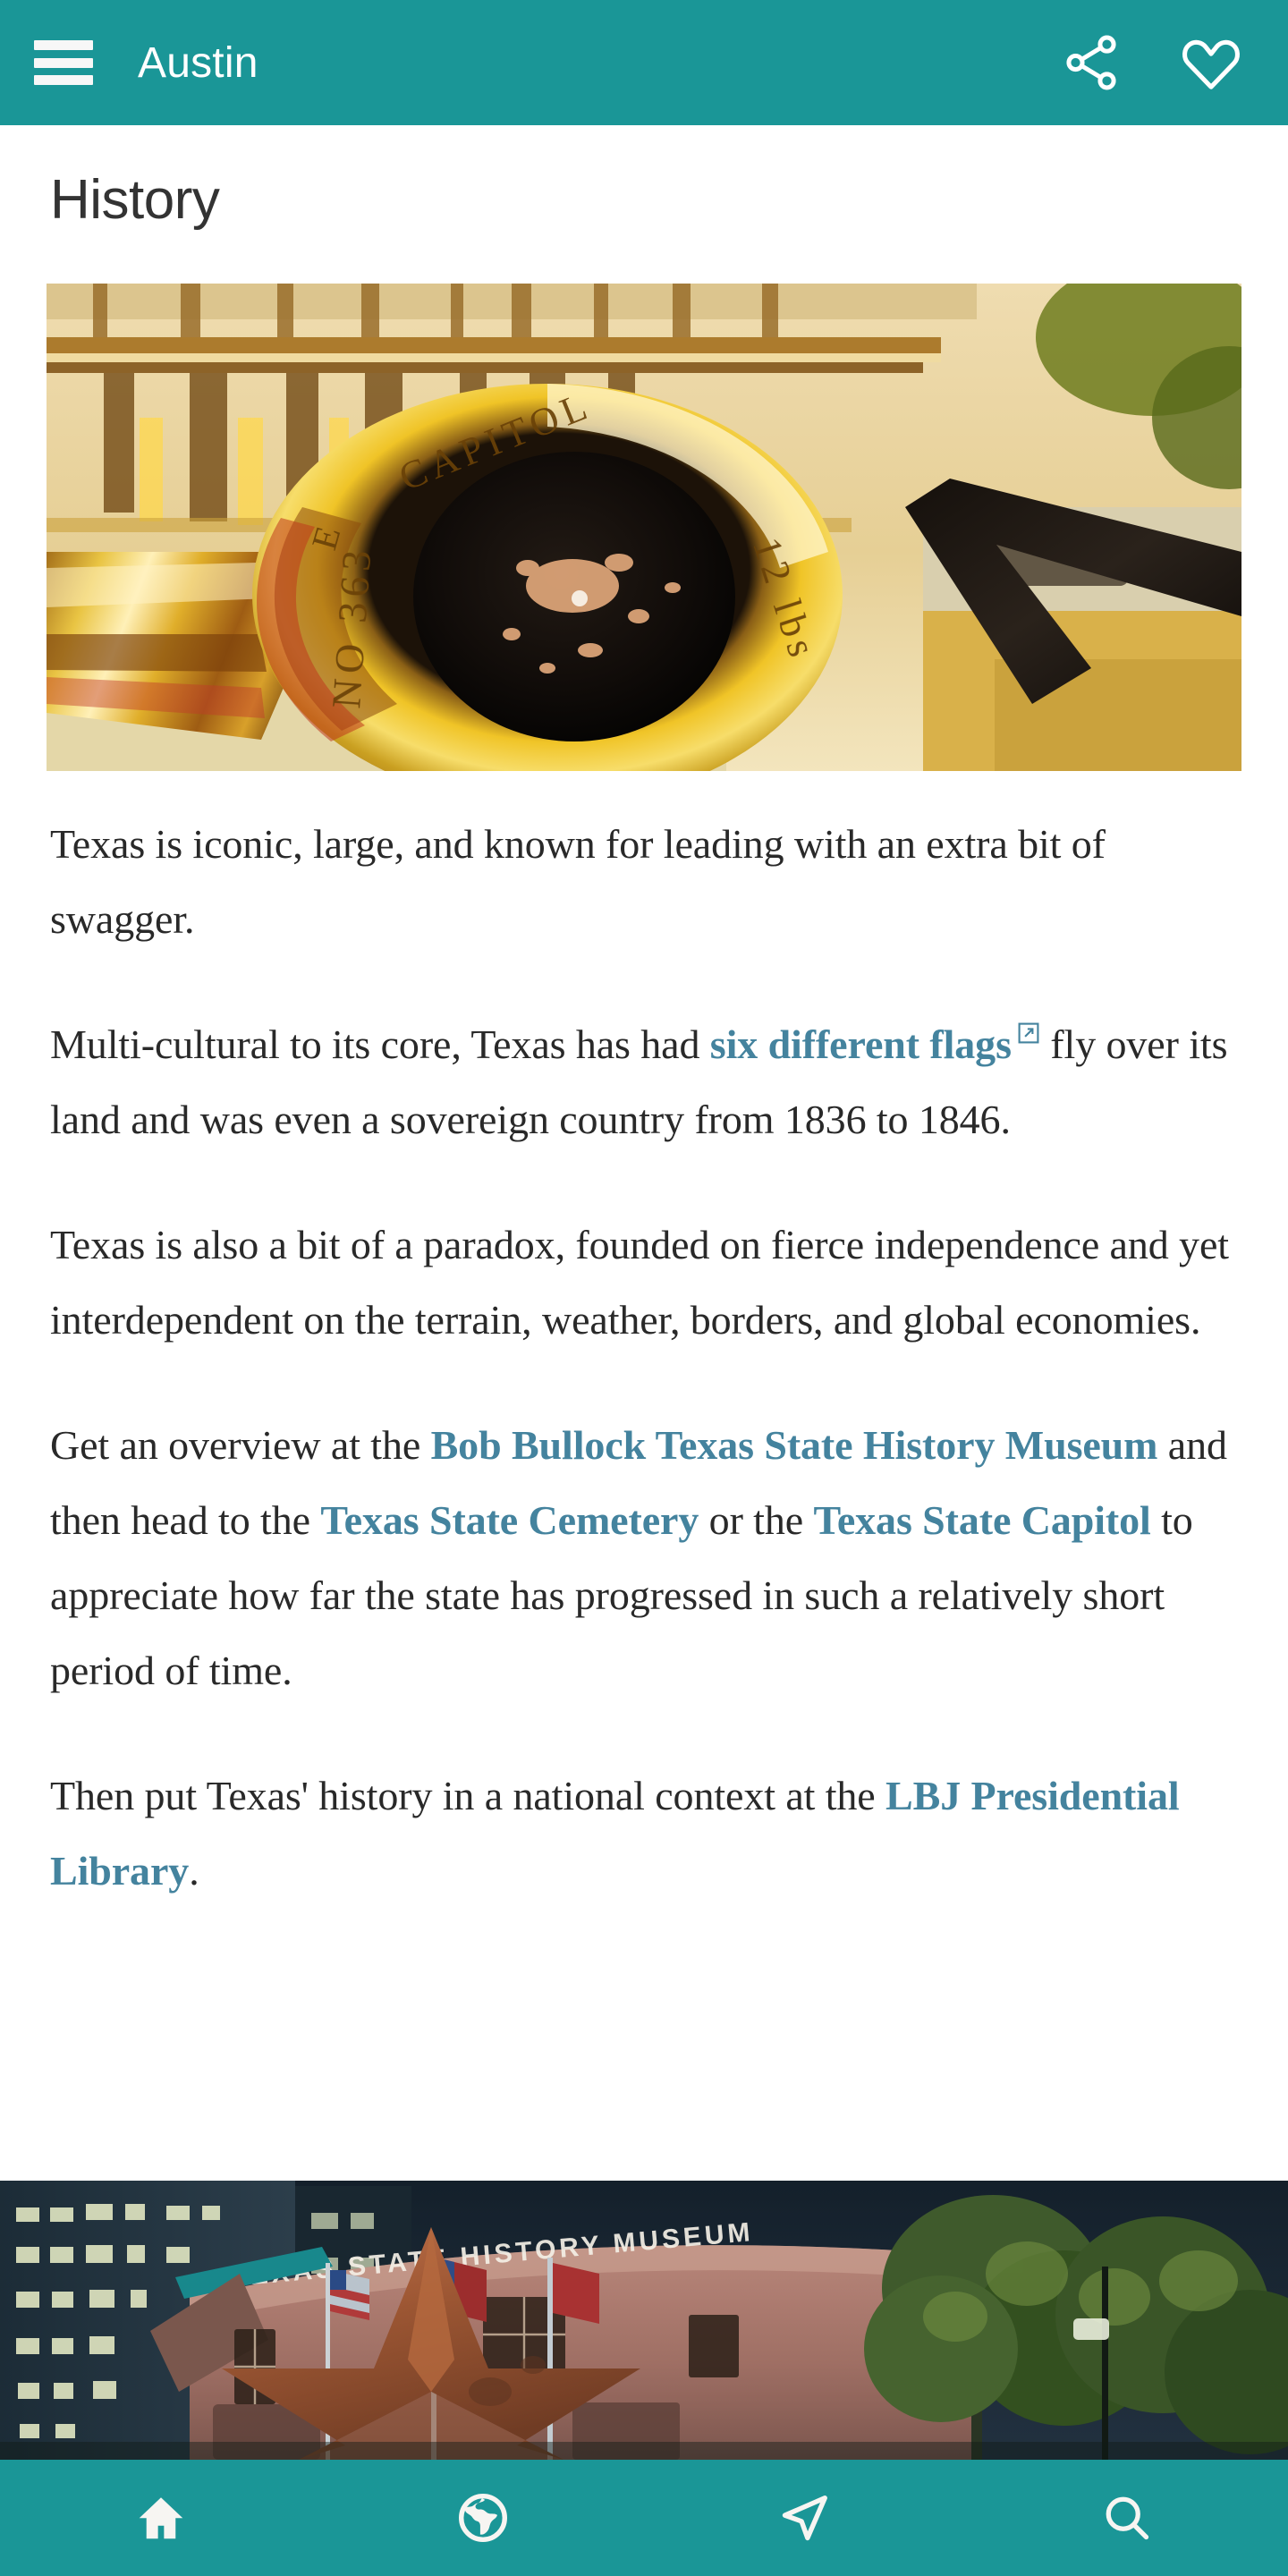  I want to click on link-six-different-flags: six different flags, so click(861, 1044).